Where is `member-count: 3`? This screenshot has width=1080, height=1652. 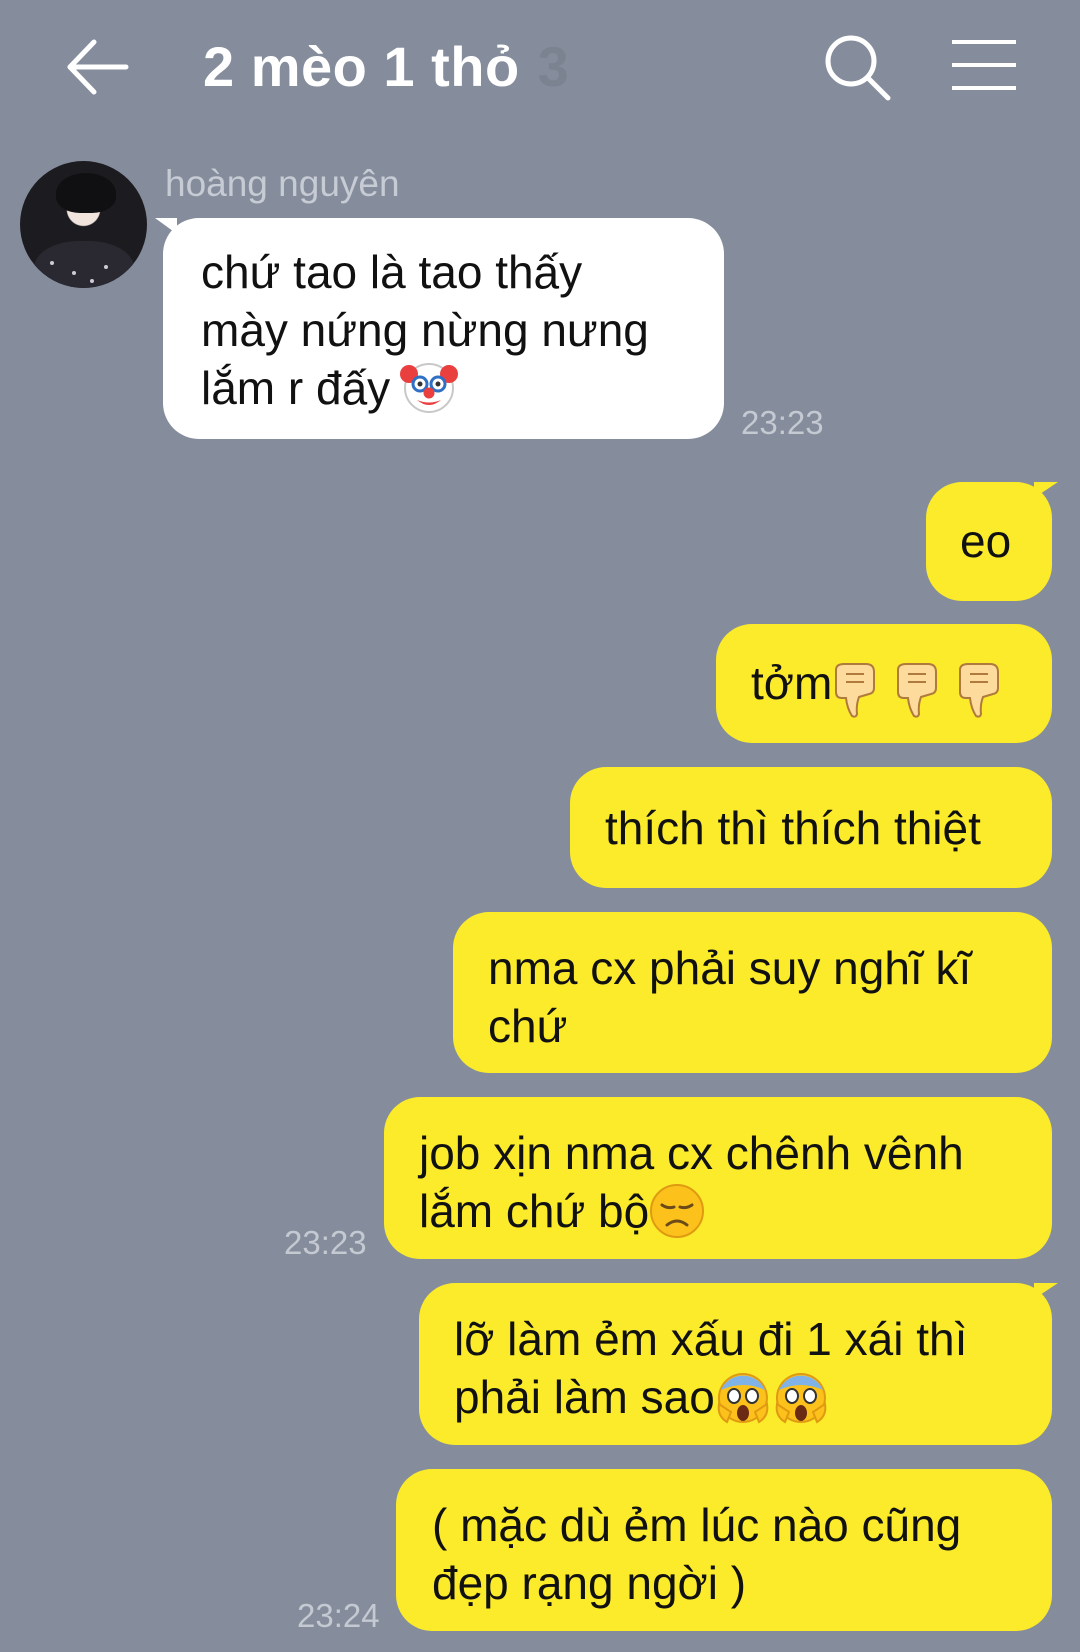
member-count: 3 is located at coordinates (553, 66).